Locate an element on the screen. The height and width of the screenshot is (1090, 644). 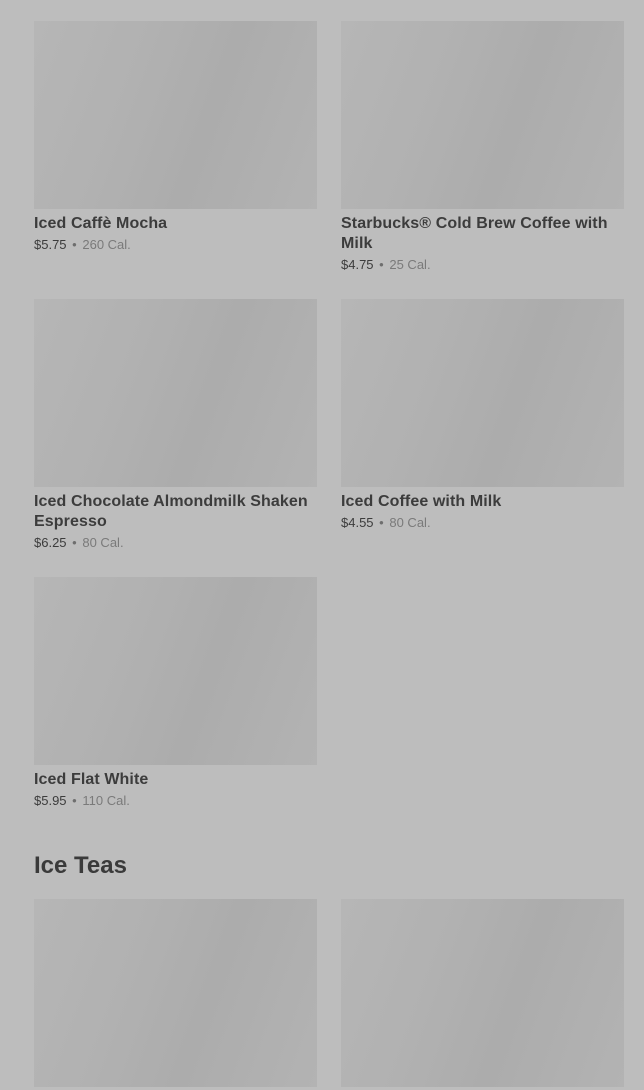
menu-item-card: Iced Caffè Mocha $5.75 • 260 Cal. is located at coordinates (175, 160).